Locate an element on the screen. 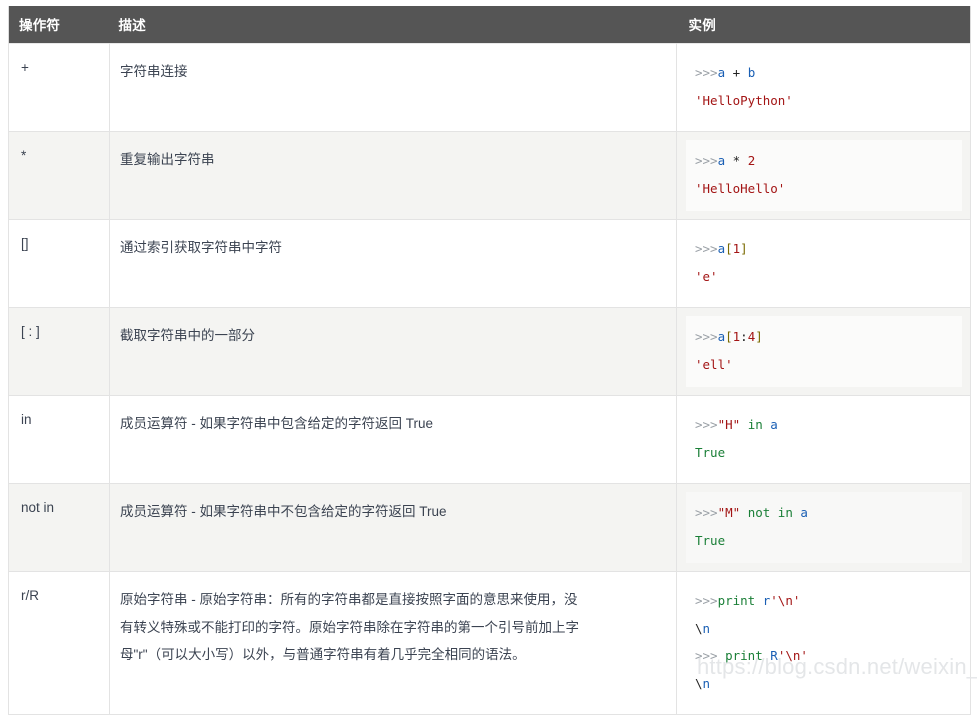 The height and width of the screenshot is (715, 977). code-line: 'e' is located at coordinates (824, 277).